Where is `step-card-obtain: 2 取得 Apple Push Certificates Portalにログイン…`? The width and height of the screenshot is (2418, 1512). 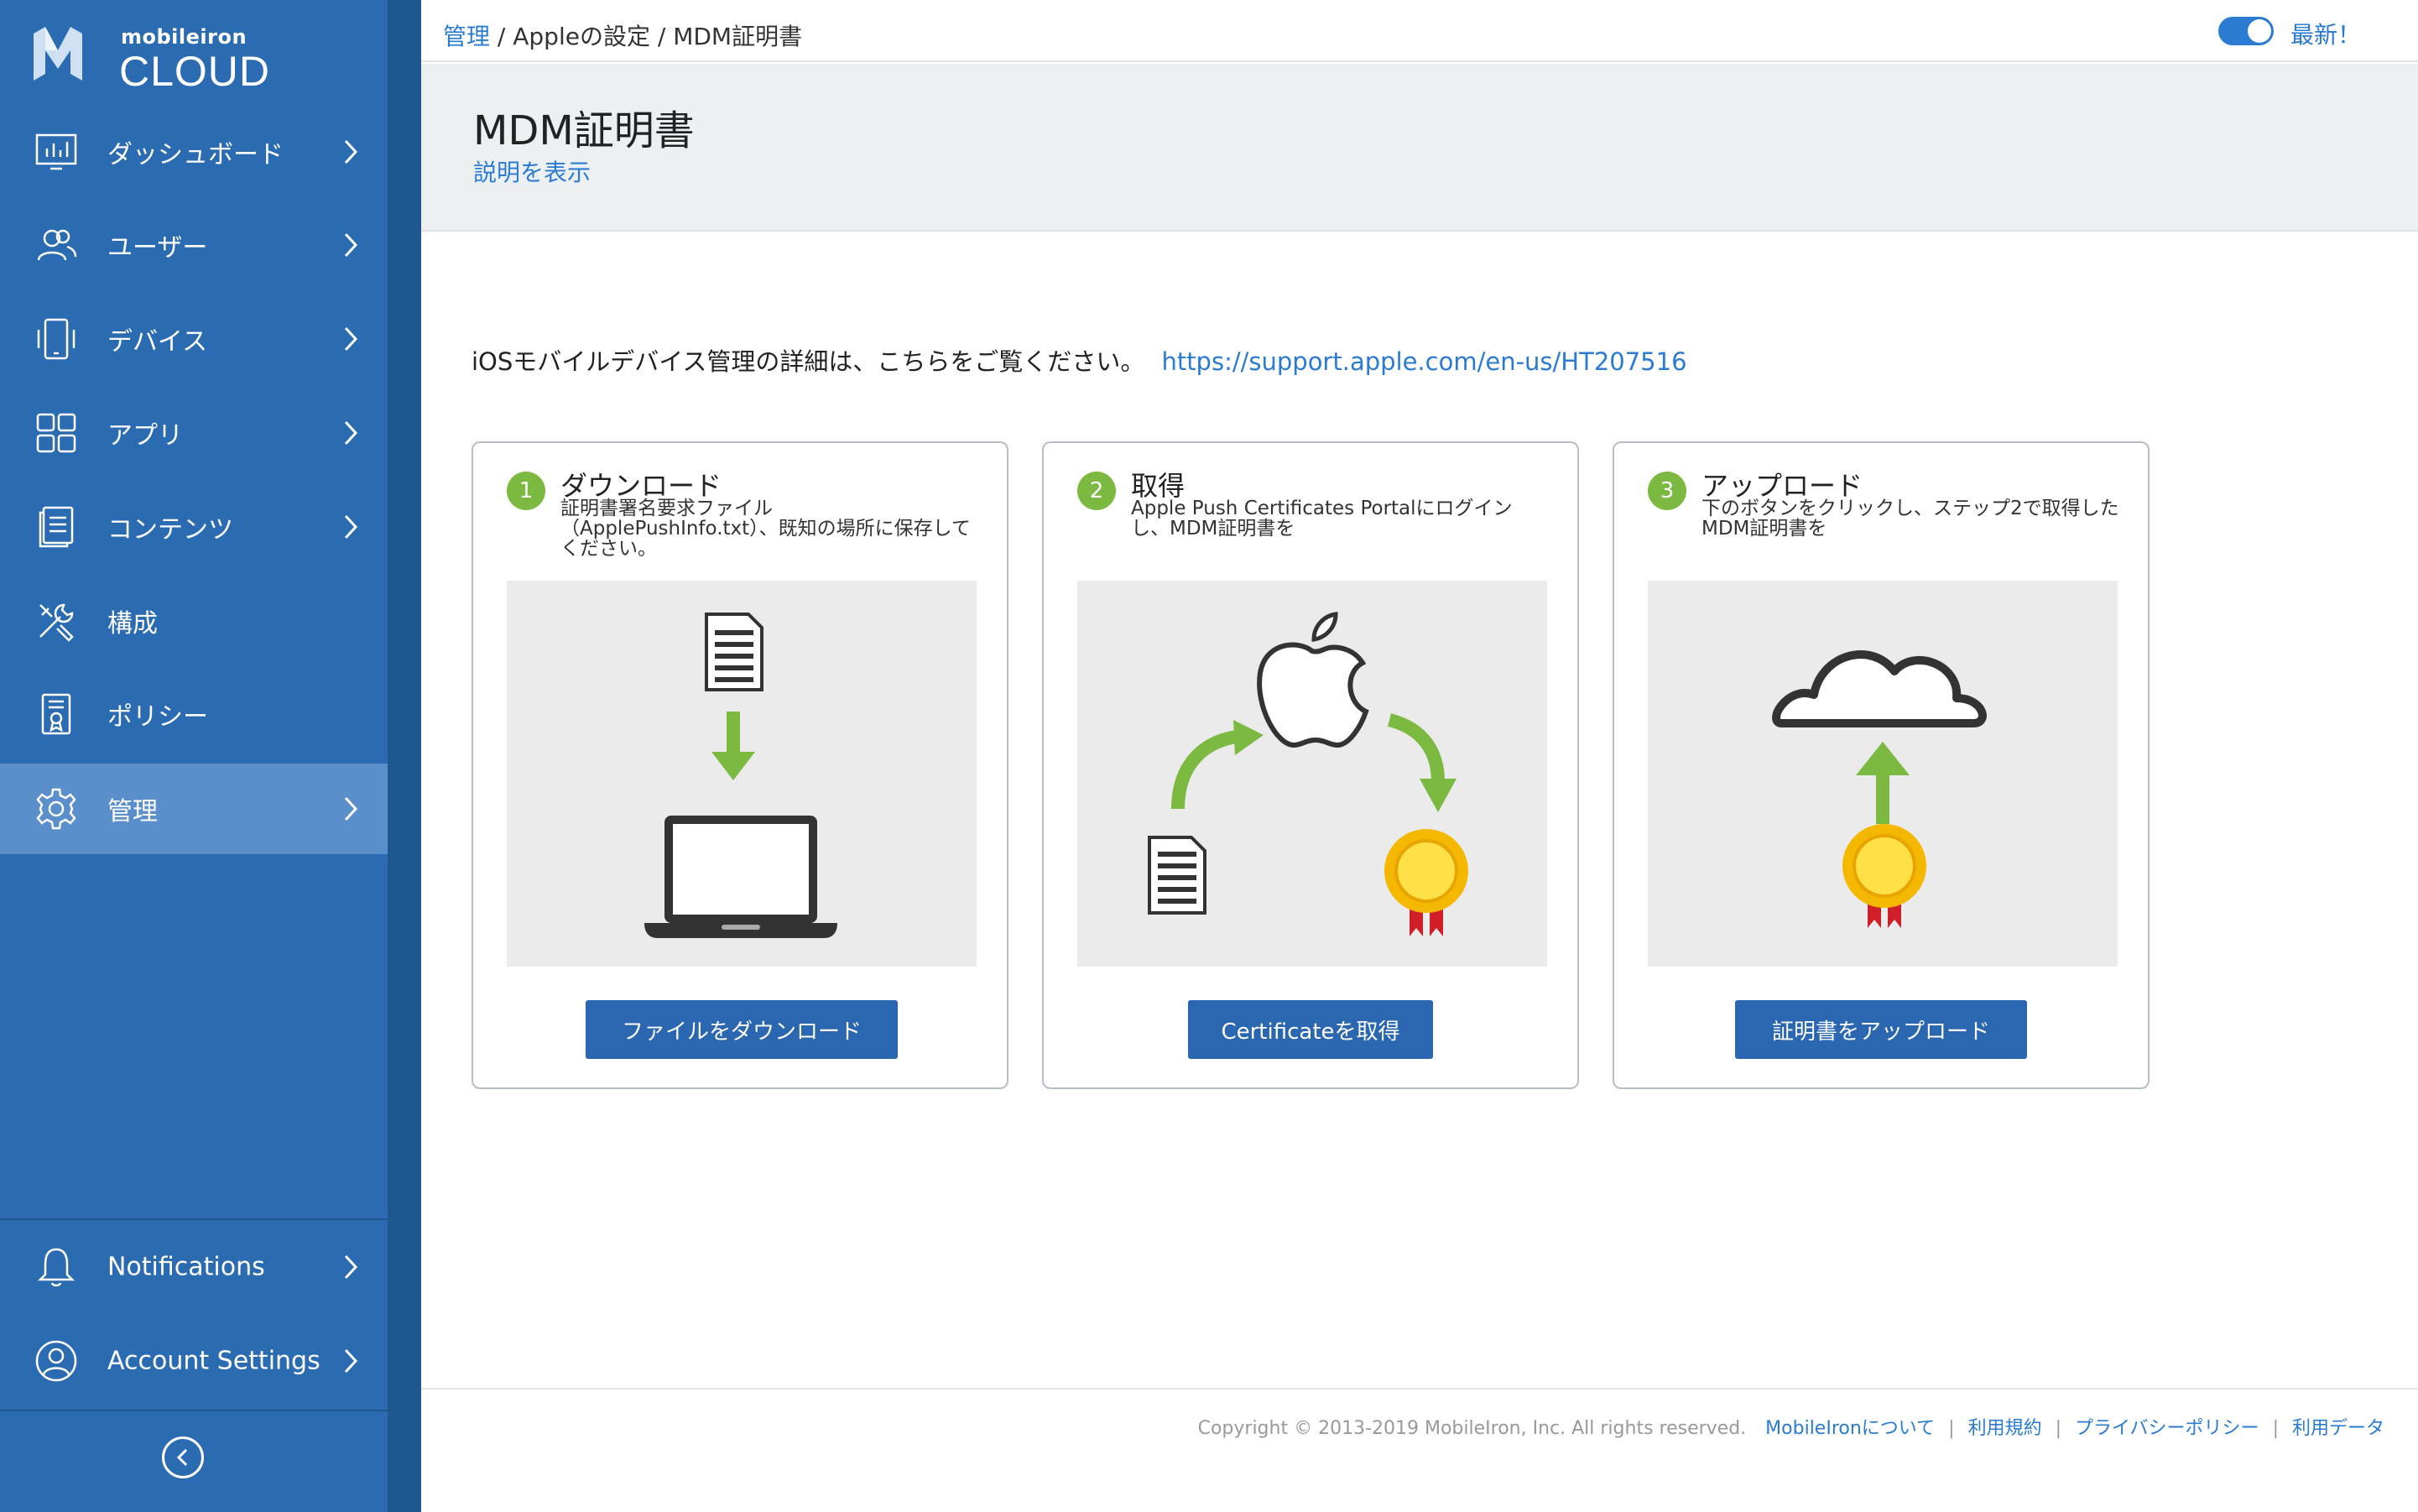 step-card-obtain: 2 取得 Apple Push Certificates Portalにログイン… is located at coordinates (1311, 765).